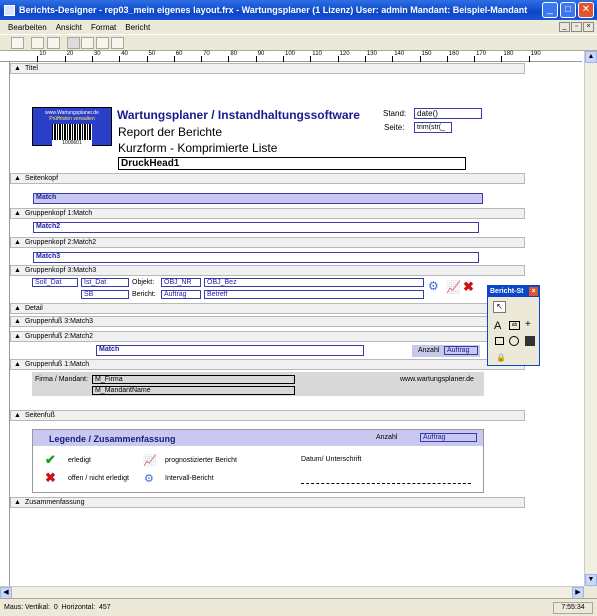  I want to click on menu-ansicht: Ansicht, so click(69, 27).